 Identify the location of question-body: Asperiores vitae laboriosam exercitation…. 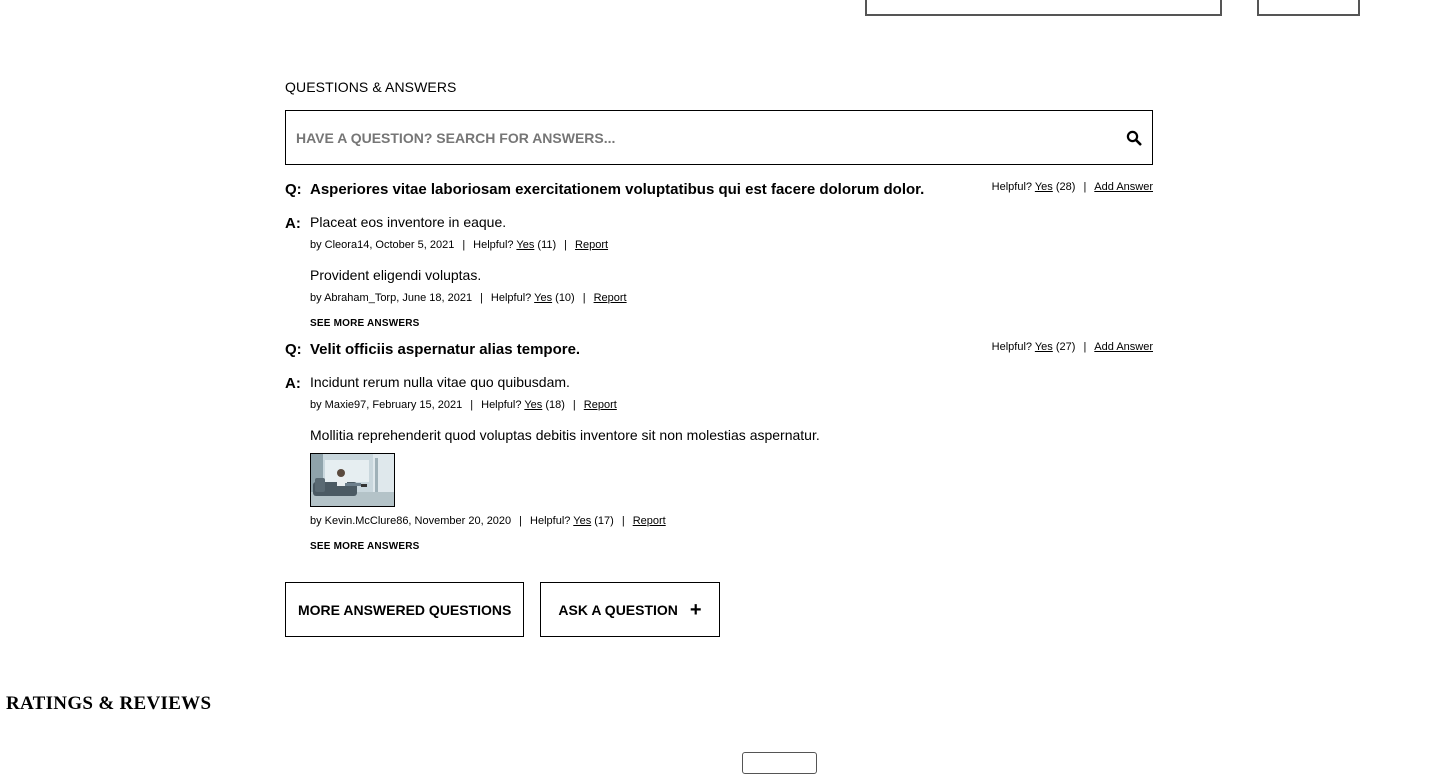
(617, 189).